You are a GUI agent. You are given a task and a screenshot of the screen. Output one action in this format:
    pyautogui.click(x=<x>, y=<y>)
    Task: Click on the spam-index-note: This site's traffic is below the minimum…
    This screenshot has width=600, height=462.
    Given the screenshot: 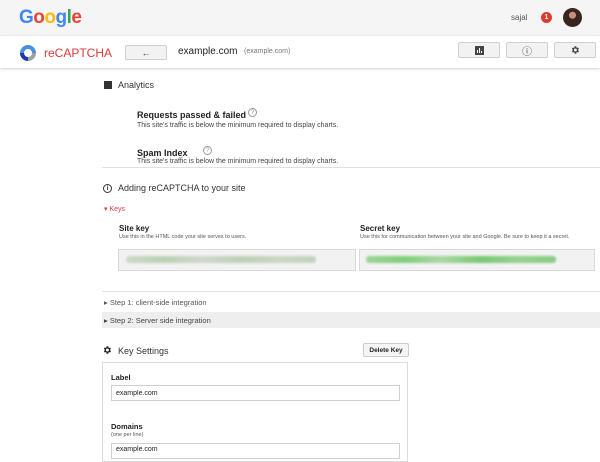 What is the action you would take?
    pyautogui.click(x=238, y=161)
    